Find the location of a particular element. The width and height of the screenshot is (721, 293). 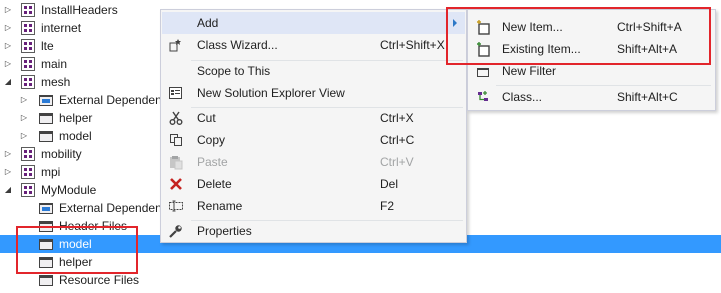

tree-item-label: mesh is located at coordinates (56, 82).